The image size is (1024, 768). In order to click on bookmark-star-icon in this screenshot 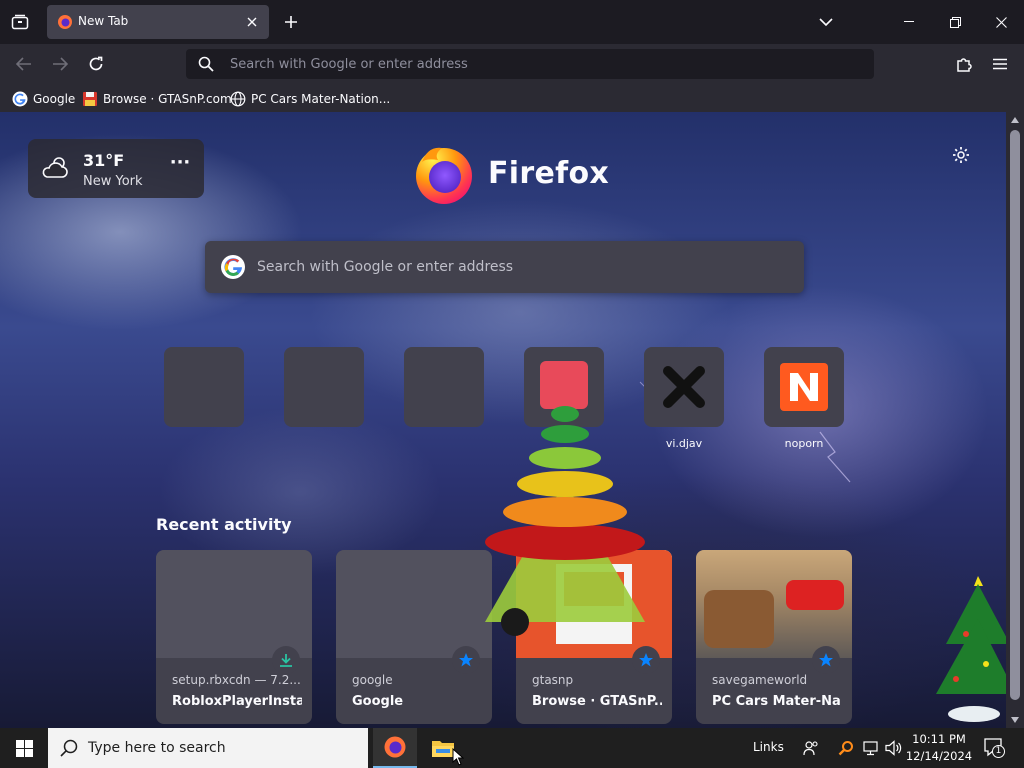, I will do `click(826, 660)`.